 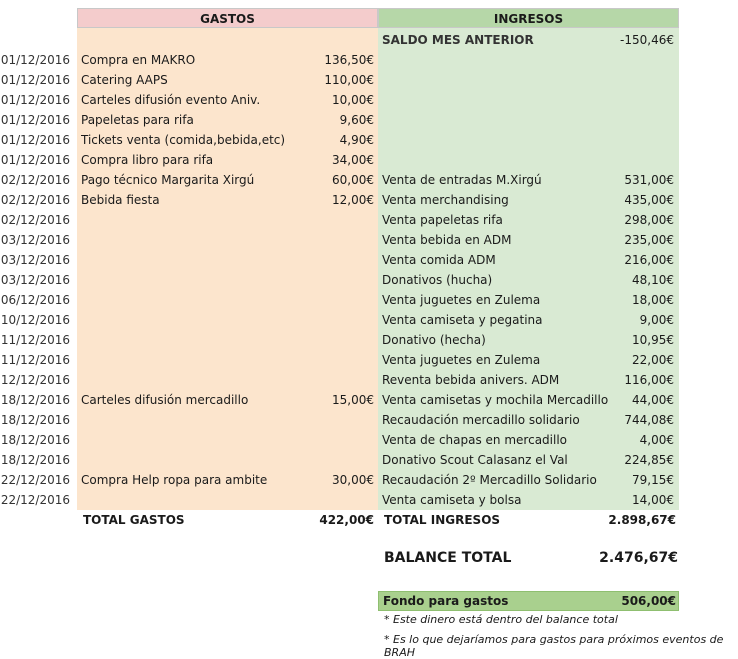 I want to click on ingresos-header: INGRESOS, so click(x=528, y=18).